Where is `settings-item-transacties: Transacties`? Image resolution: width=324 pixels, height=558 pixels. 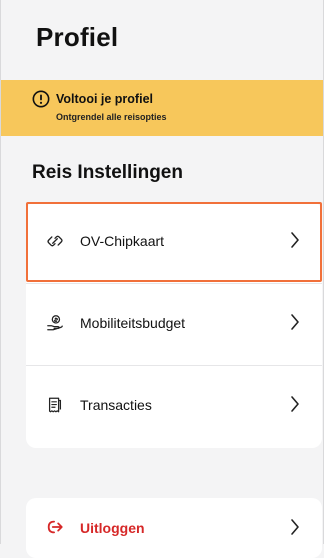 settings-item-transacties: Transacties is located at coordinates (174, 406).